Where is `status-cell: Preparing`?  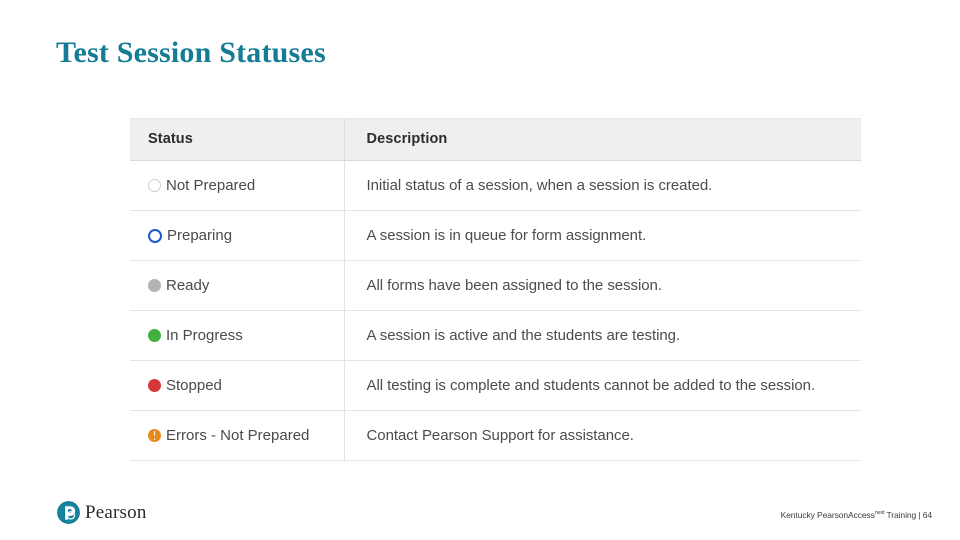
status-cell: Preparing is located at coordinates (237, 235).